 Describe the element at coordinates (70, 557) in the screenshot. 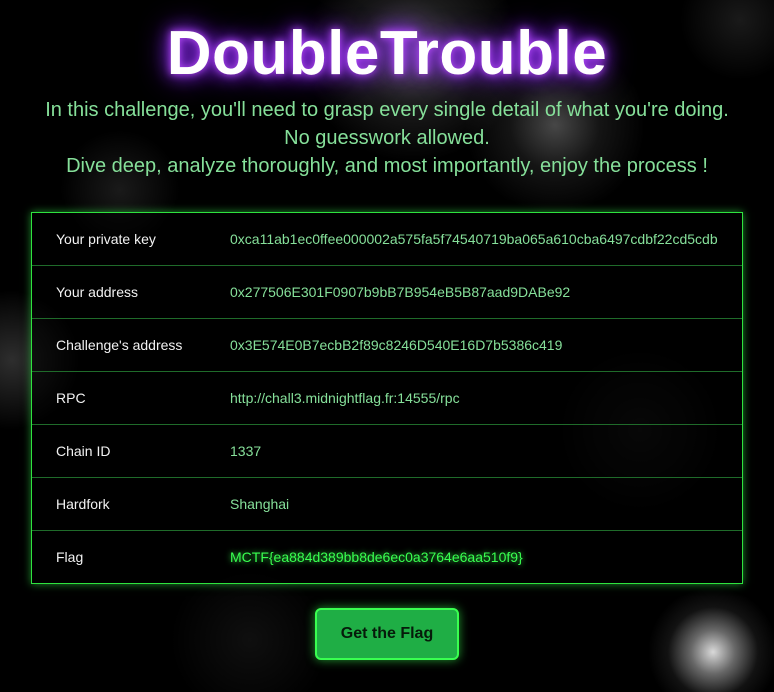

I see `info-label: Flag` at that location.